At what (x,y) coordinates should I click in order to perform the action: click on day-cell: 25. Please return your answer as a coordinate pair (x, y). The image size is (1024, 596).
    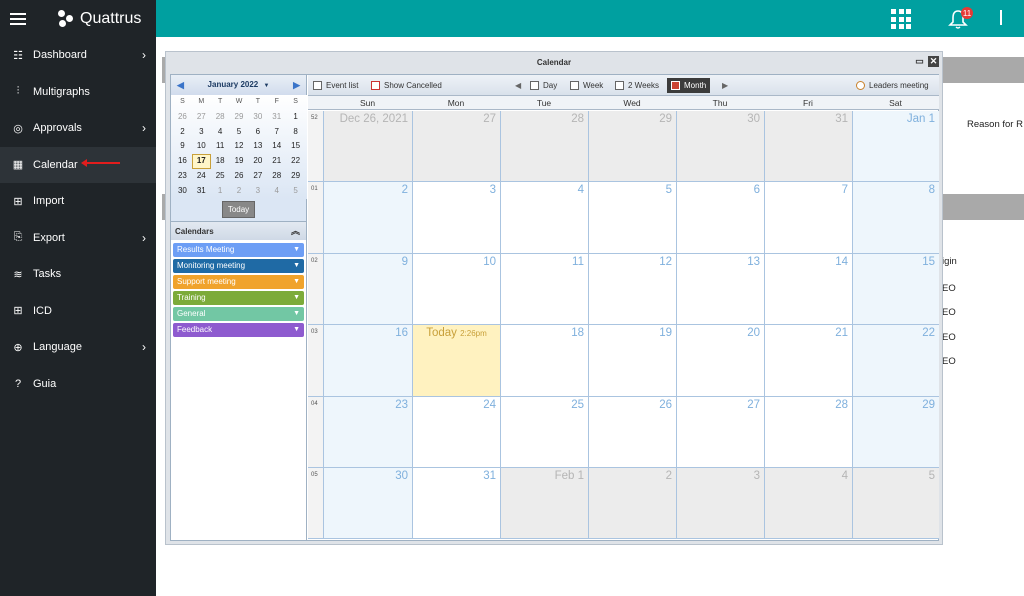
    Looking at the image, I should click on (544, 431).